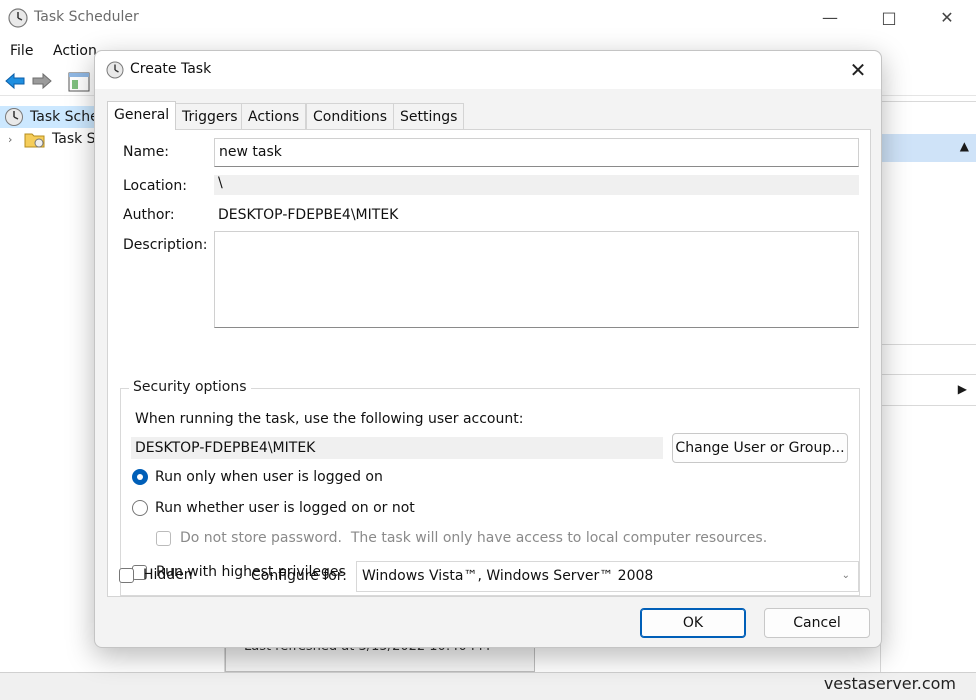 Image resolution: width=976 pixels, height=700 pixels. Describe the element at coordinates (126, 575) in the screenshot. I see `checkbox-unchecked` at that location.